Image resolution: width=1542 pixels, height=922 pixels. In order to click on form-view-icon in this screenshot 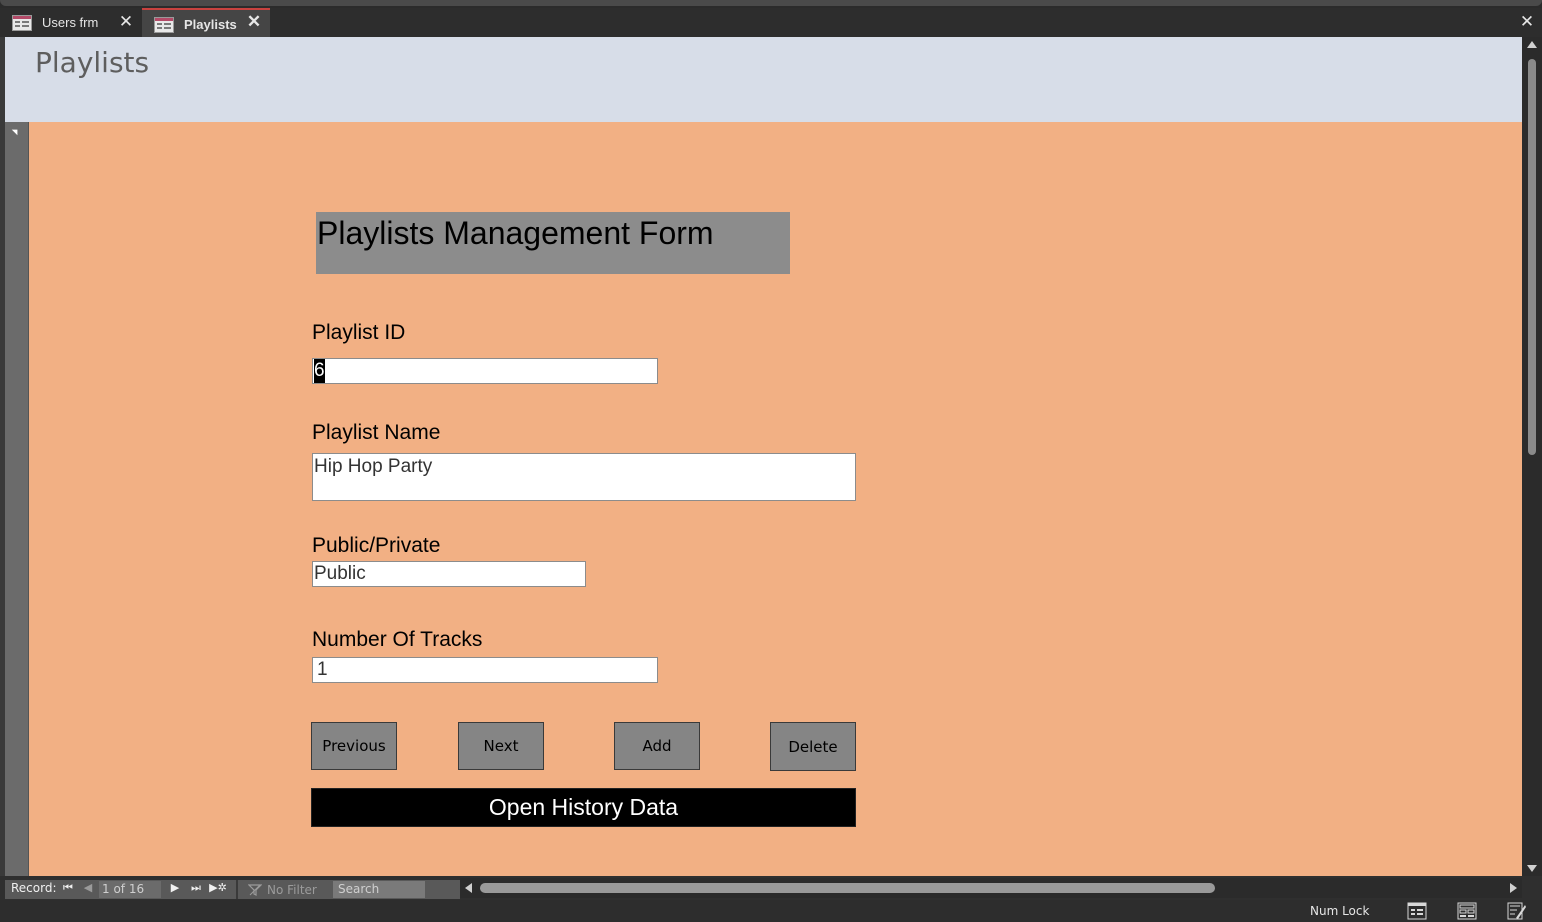, I will do `click(1417, 911)`.